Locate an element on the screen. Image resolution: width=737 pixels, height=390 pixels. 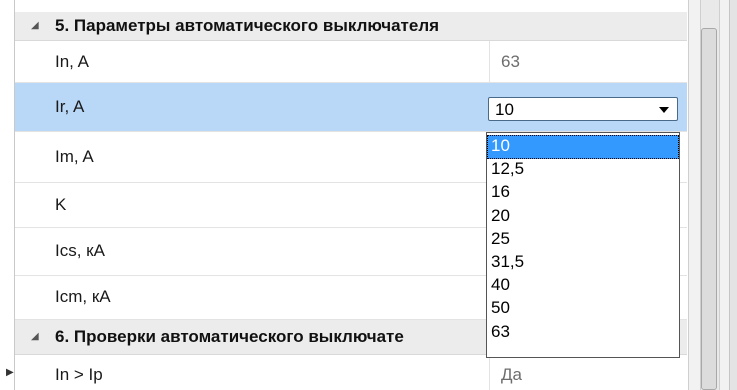
ir-value-combobox: 10 is located at coordinates (583, 109).